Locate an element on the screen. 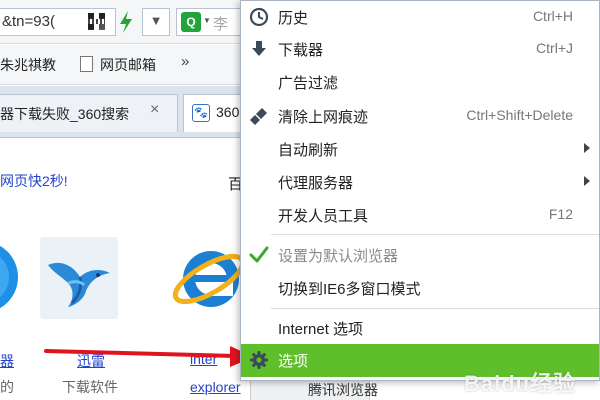 The width and height of the screenshot is (600, 400). clock-icon is located at coordinates (259, 17).